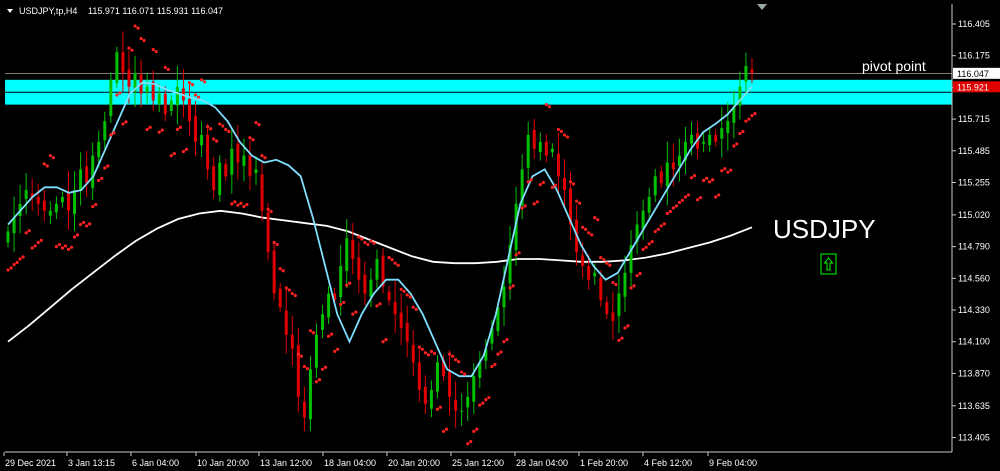 Image resolution: width=1000 pixels, height=471 pixels. I want to click on svg-text: 115.921, so click(973, 87).